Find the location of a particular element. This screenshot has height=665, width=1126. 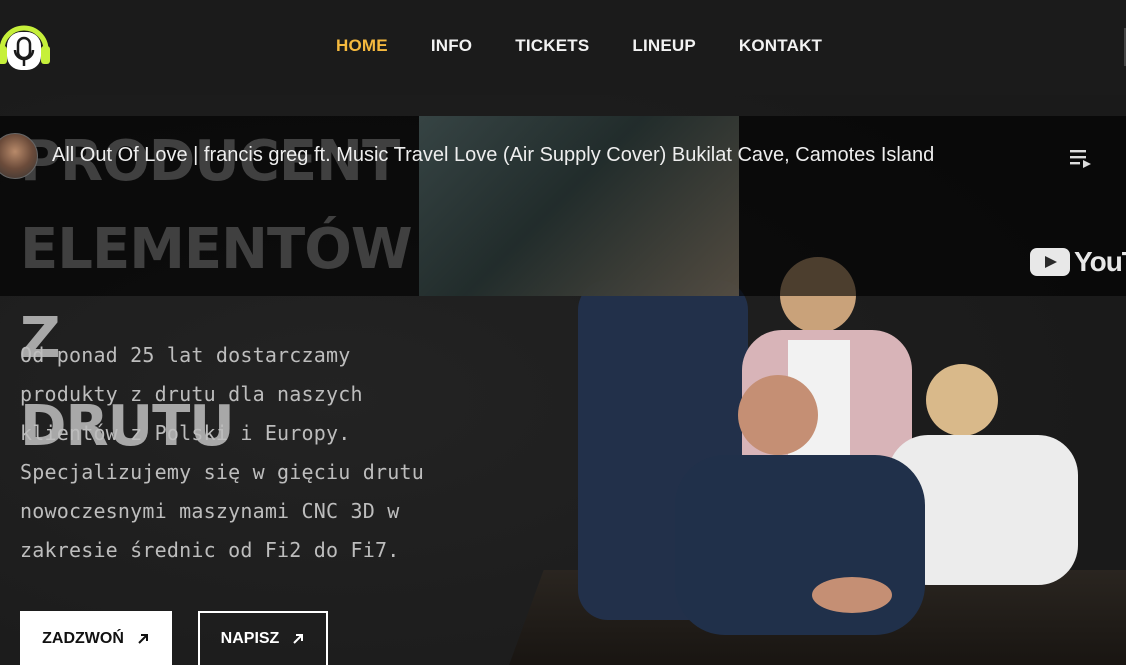

write-button-label: NAPISZ is located at coordinates (250, 638).